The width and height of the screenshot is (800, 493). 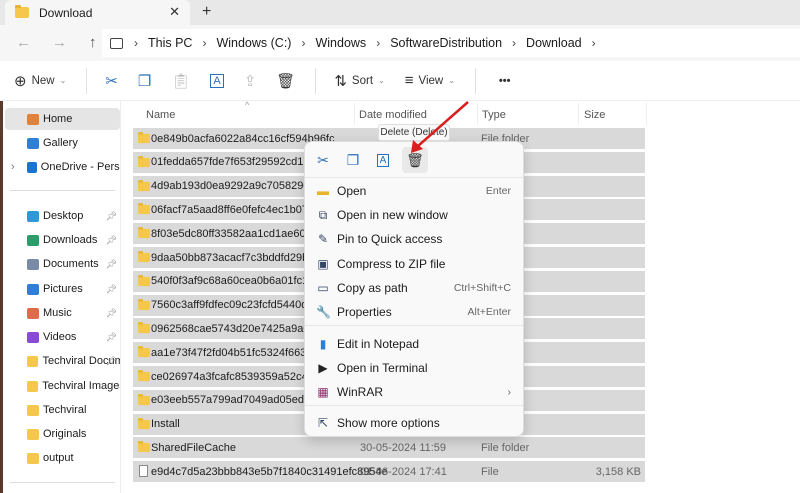 I want to click on annotation-arrow, so click(x=440, y=127).